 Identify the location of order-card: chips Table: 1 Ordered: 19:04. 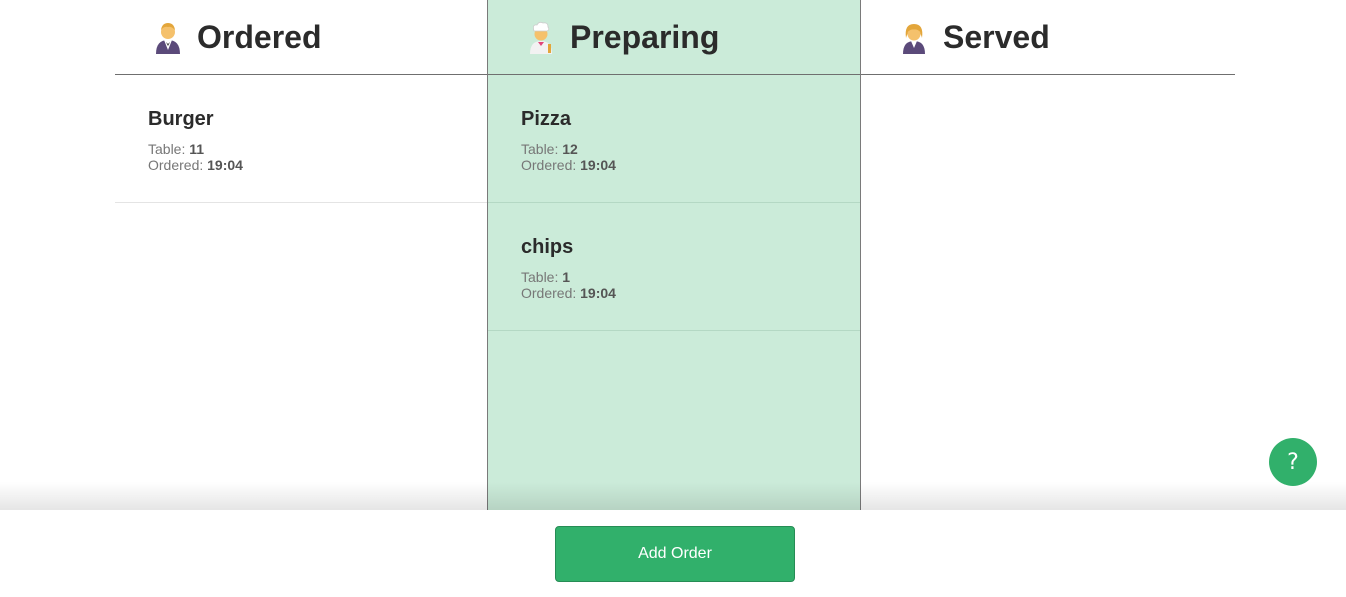
(674, 267).